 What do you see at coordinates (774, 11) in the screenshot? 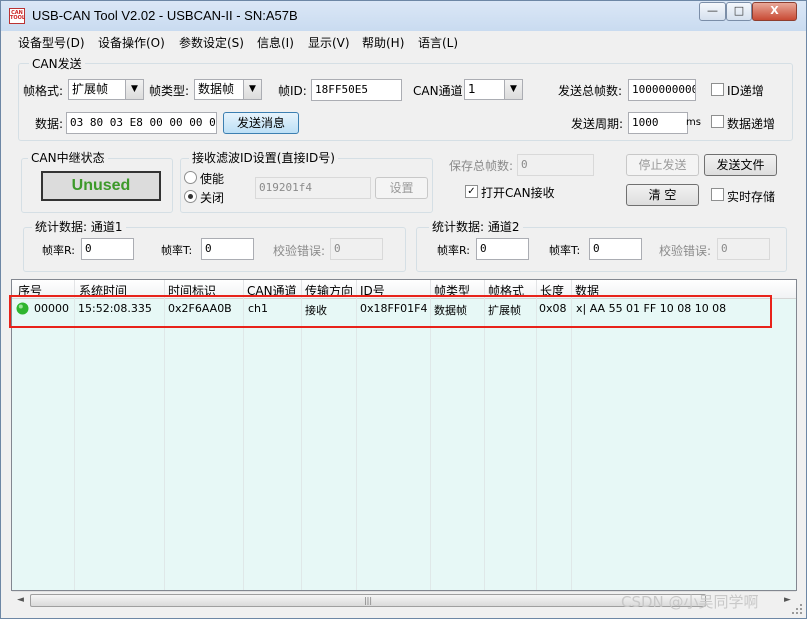
I see `close-button: X` at bounding box center [774, 11].